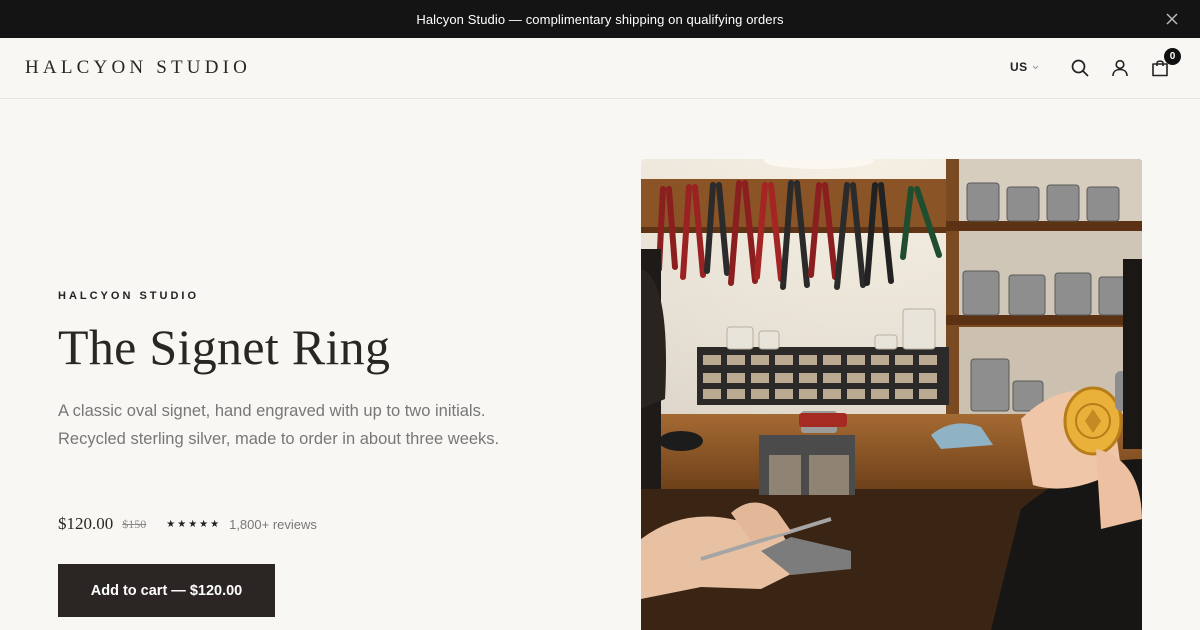  I want to click on chevron-down-icon, so click(1035, 67).